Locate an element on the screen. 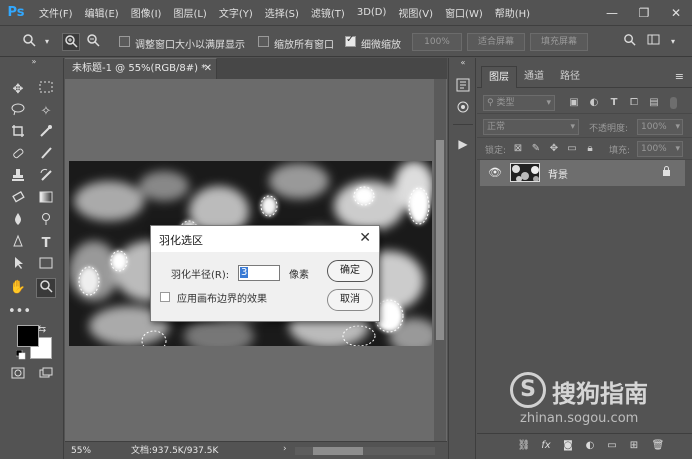 This screenshot has height=459, width=692. workspace-chevron-icon: ▾ is located at coordinates (673, 42).